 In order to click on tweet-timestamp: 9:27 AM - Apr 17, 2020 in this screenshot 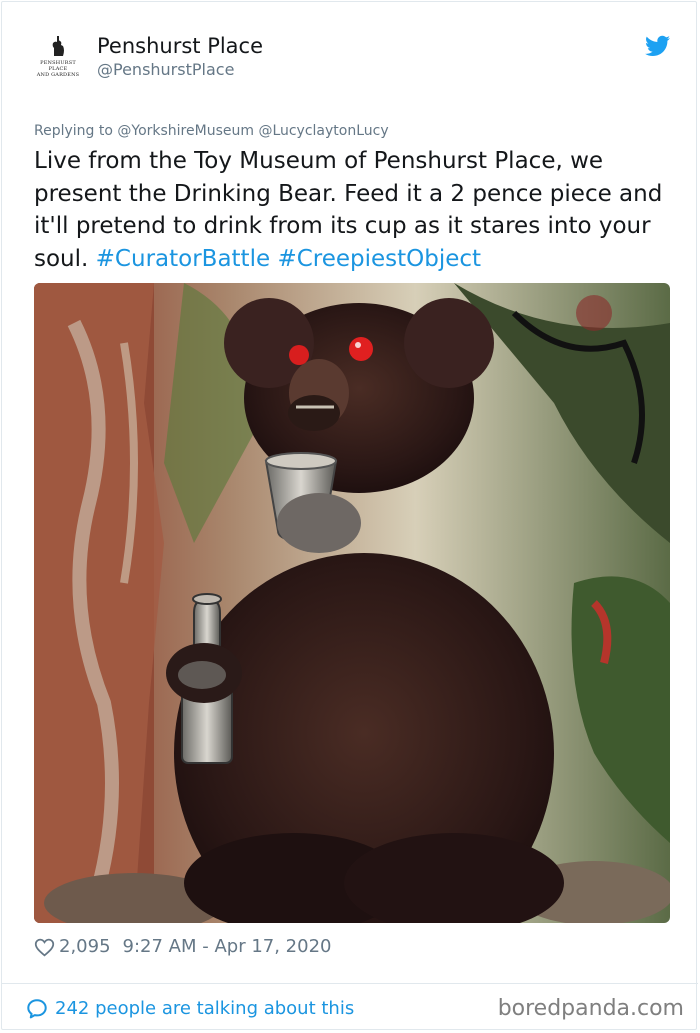, I will do `click(227, 947)`.